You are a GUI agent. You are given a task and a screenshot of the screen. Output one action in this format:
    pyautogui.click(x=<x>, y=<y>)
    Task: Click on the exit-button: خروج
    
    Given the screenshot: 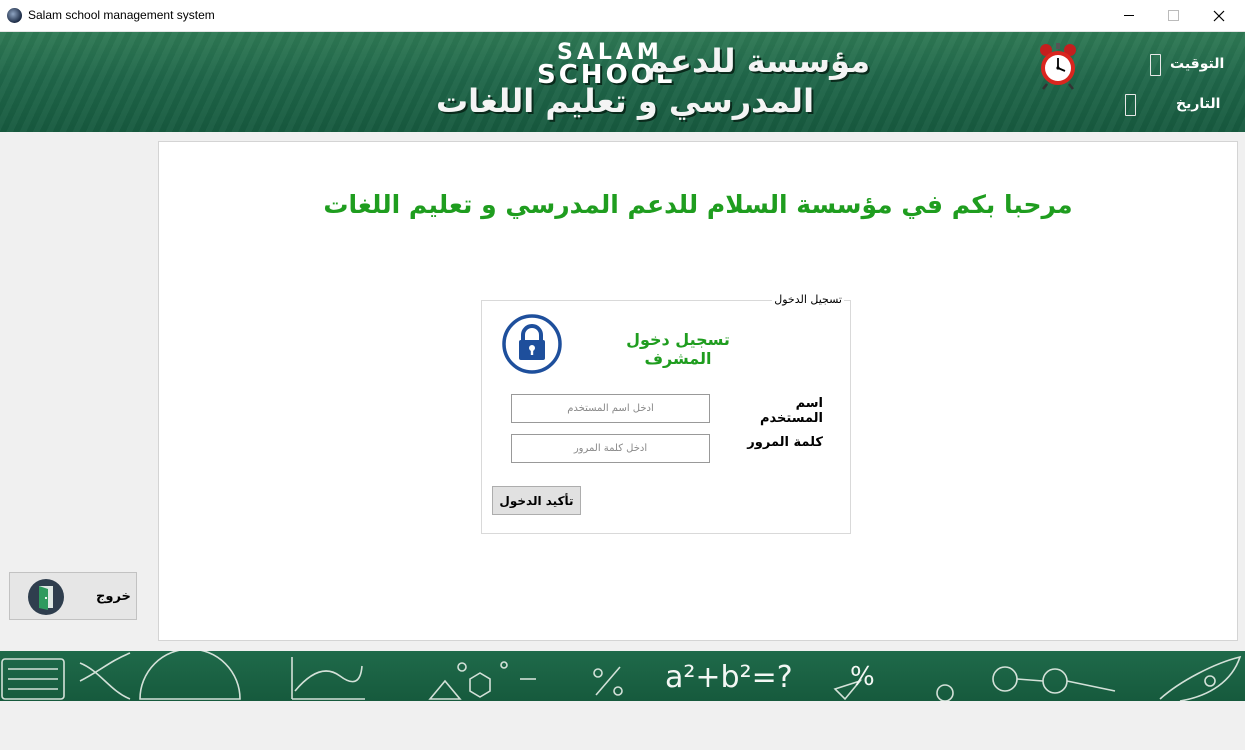 What is the action you would take?
    pyautogui.click(x=73, y=596)
    